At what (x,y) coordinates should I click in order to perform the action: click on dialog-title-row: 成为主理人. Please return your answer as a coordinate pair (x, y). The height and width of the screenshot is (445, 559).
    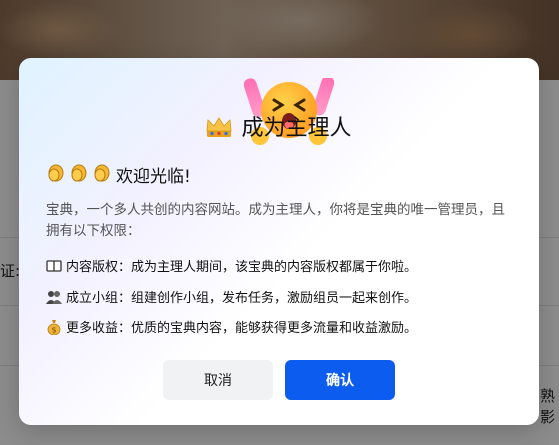
    Looking at the image, I should click on (279, 127).